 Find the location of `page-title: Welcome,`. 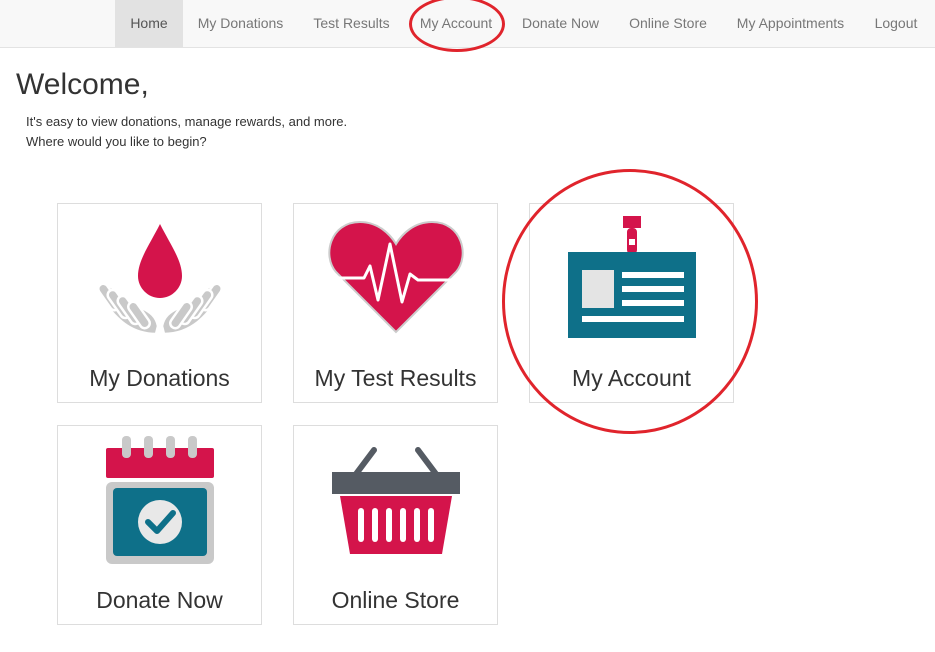

page-title: Welcome, is located at coordinates (82, 84).